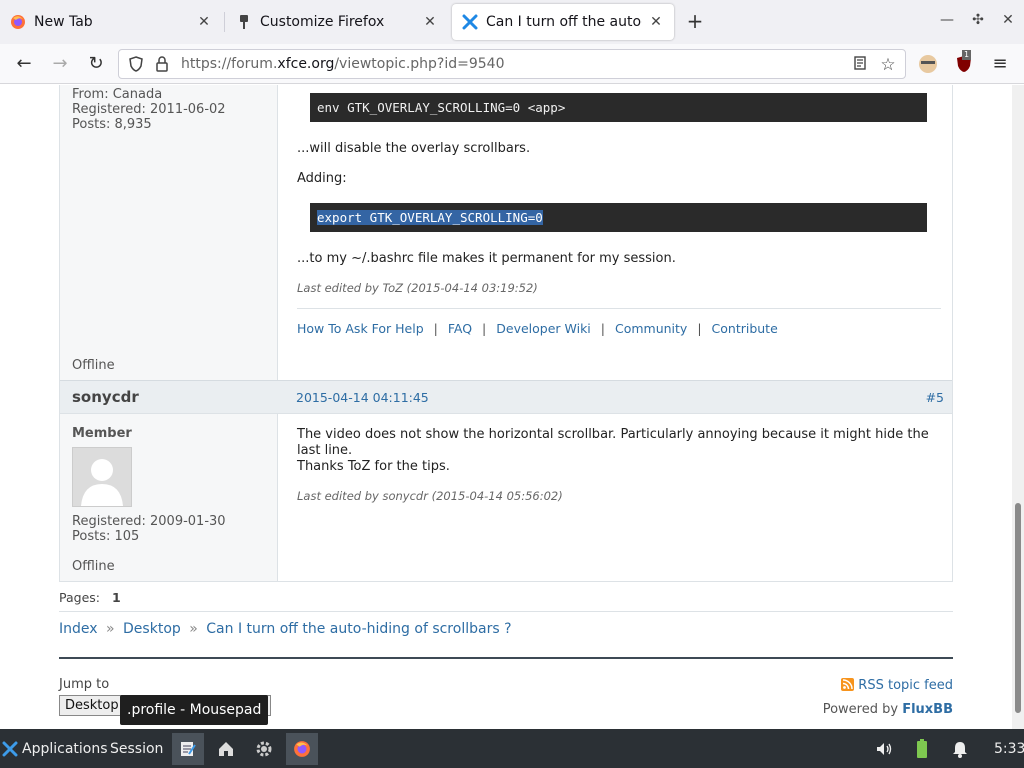 The width and height of the screenshot is (1024, 768). Describe the element at coordinates (162, 65) in the screenshot. I see `lock-icon` at that location.